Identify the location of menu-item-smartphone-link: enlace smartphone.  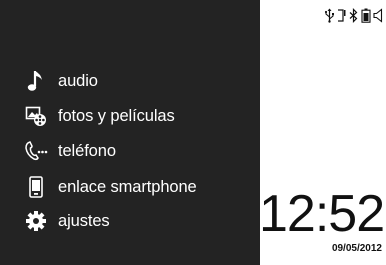
(130, 187).